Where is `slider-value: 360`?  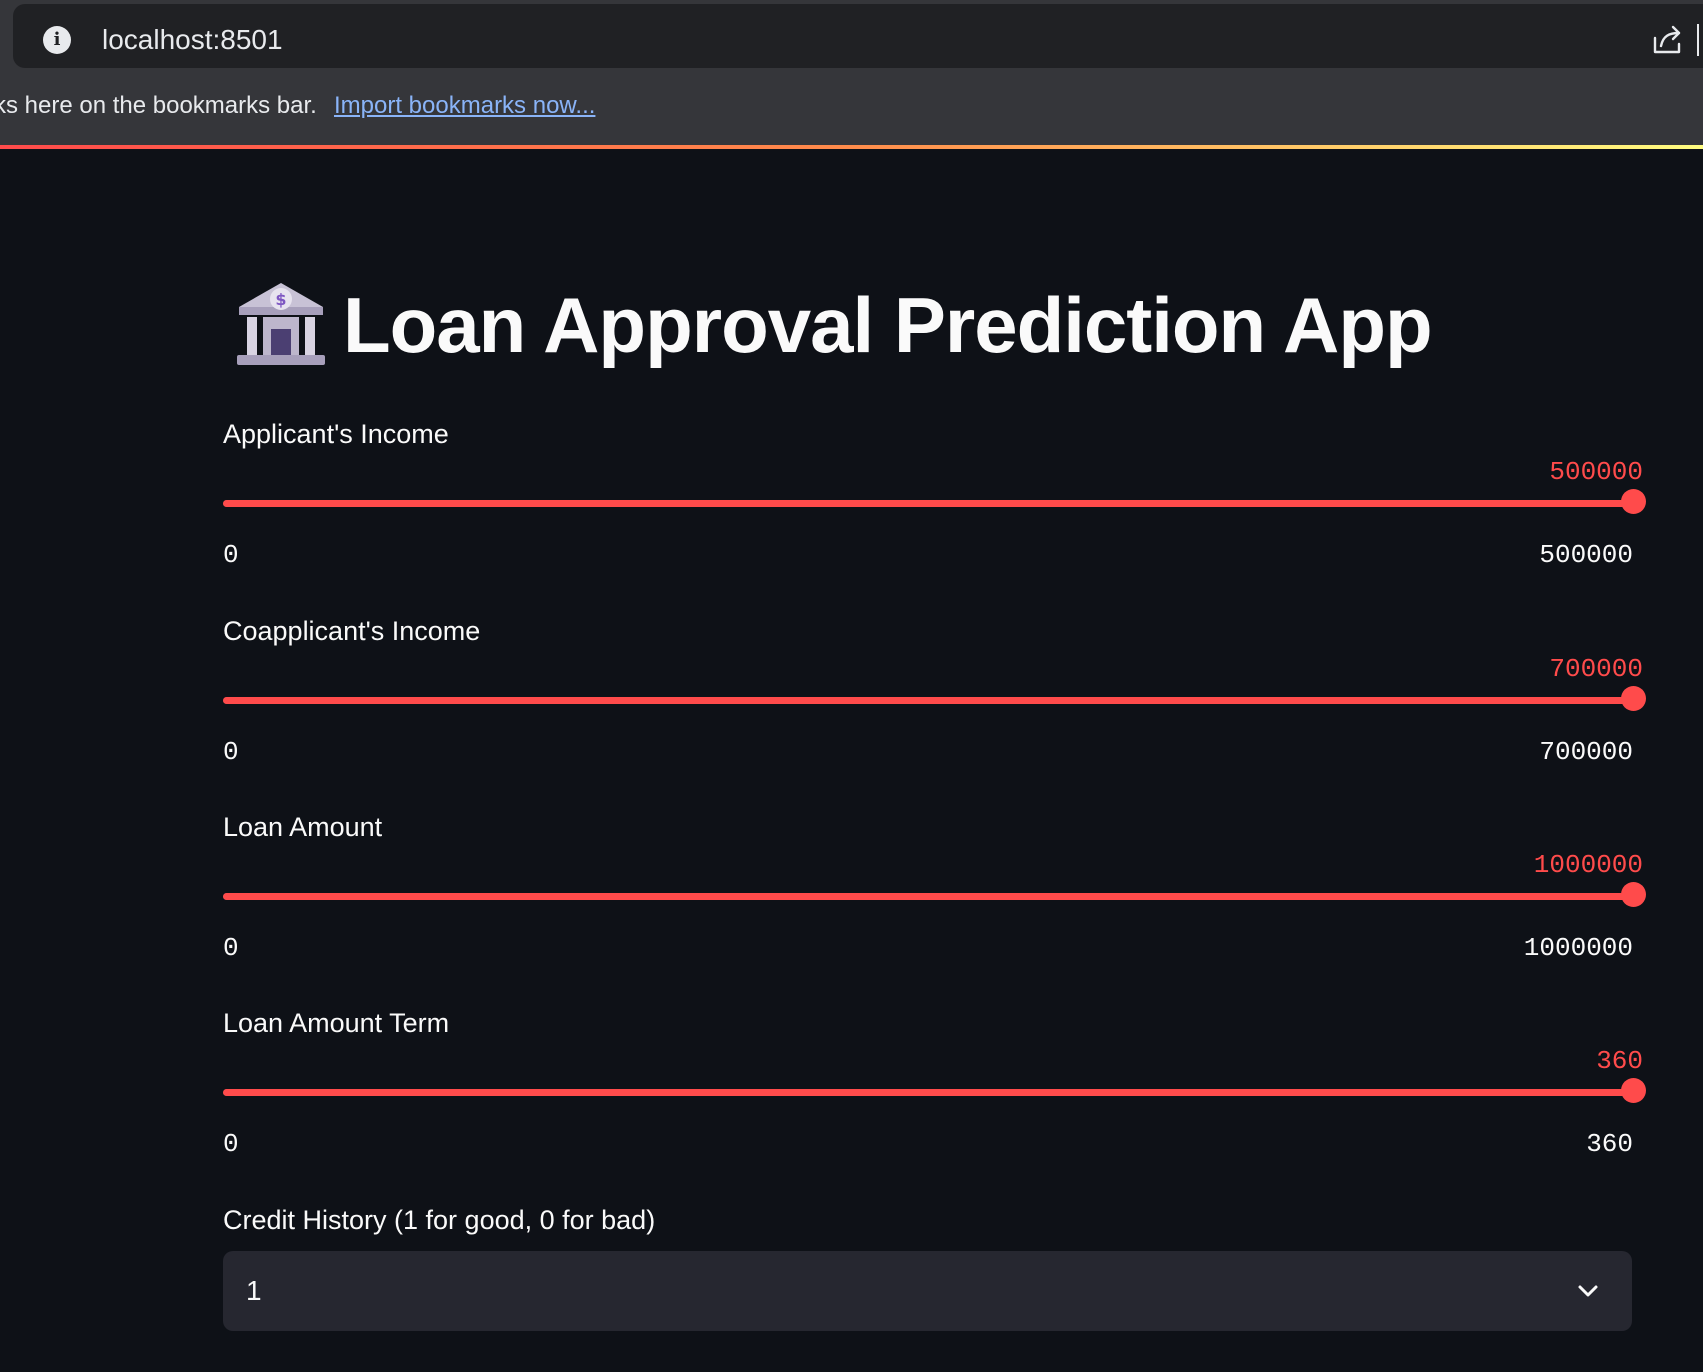 slider-value: 360 is located at coordinates (1619, 1061).